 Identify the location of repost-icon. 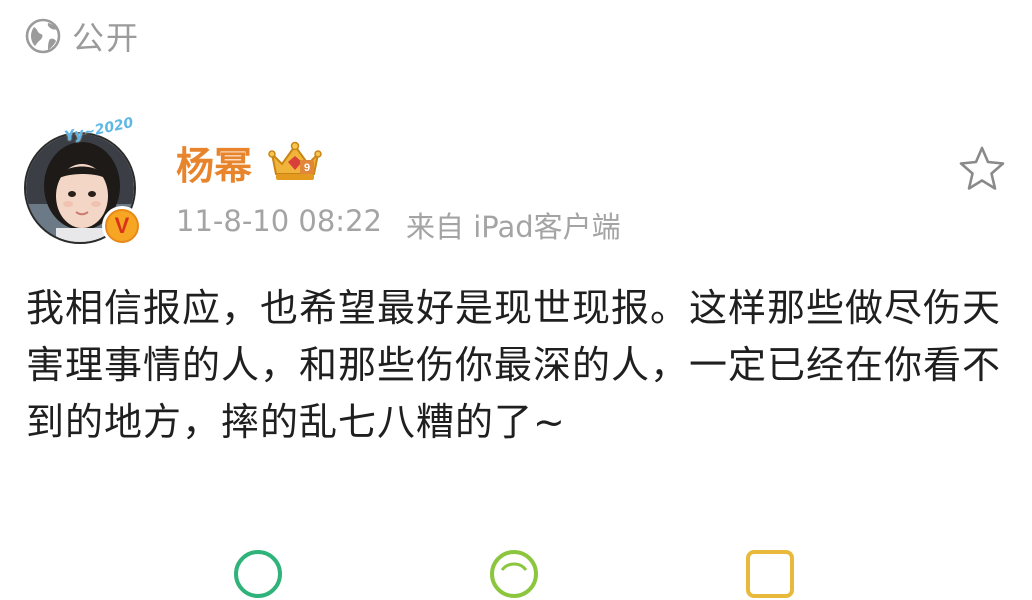
(258, 574).